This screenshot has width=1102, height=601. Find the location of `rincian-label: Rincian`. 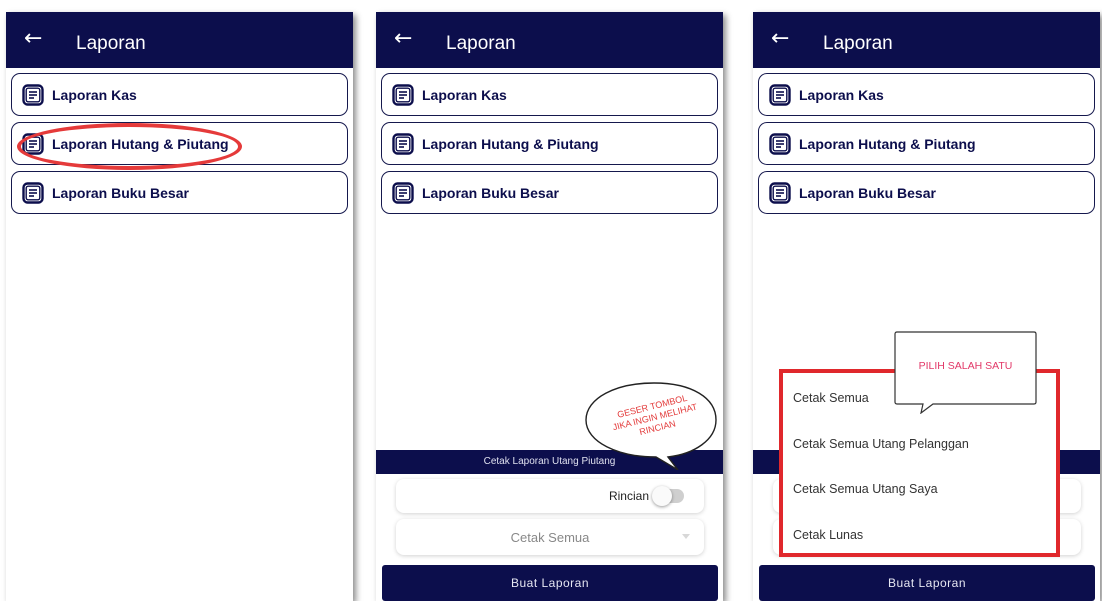

rincian-label: Rincian is located at coordinates (628, 496).